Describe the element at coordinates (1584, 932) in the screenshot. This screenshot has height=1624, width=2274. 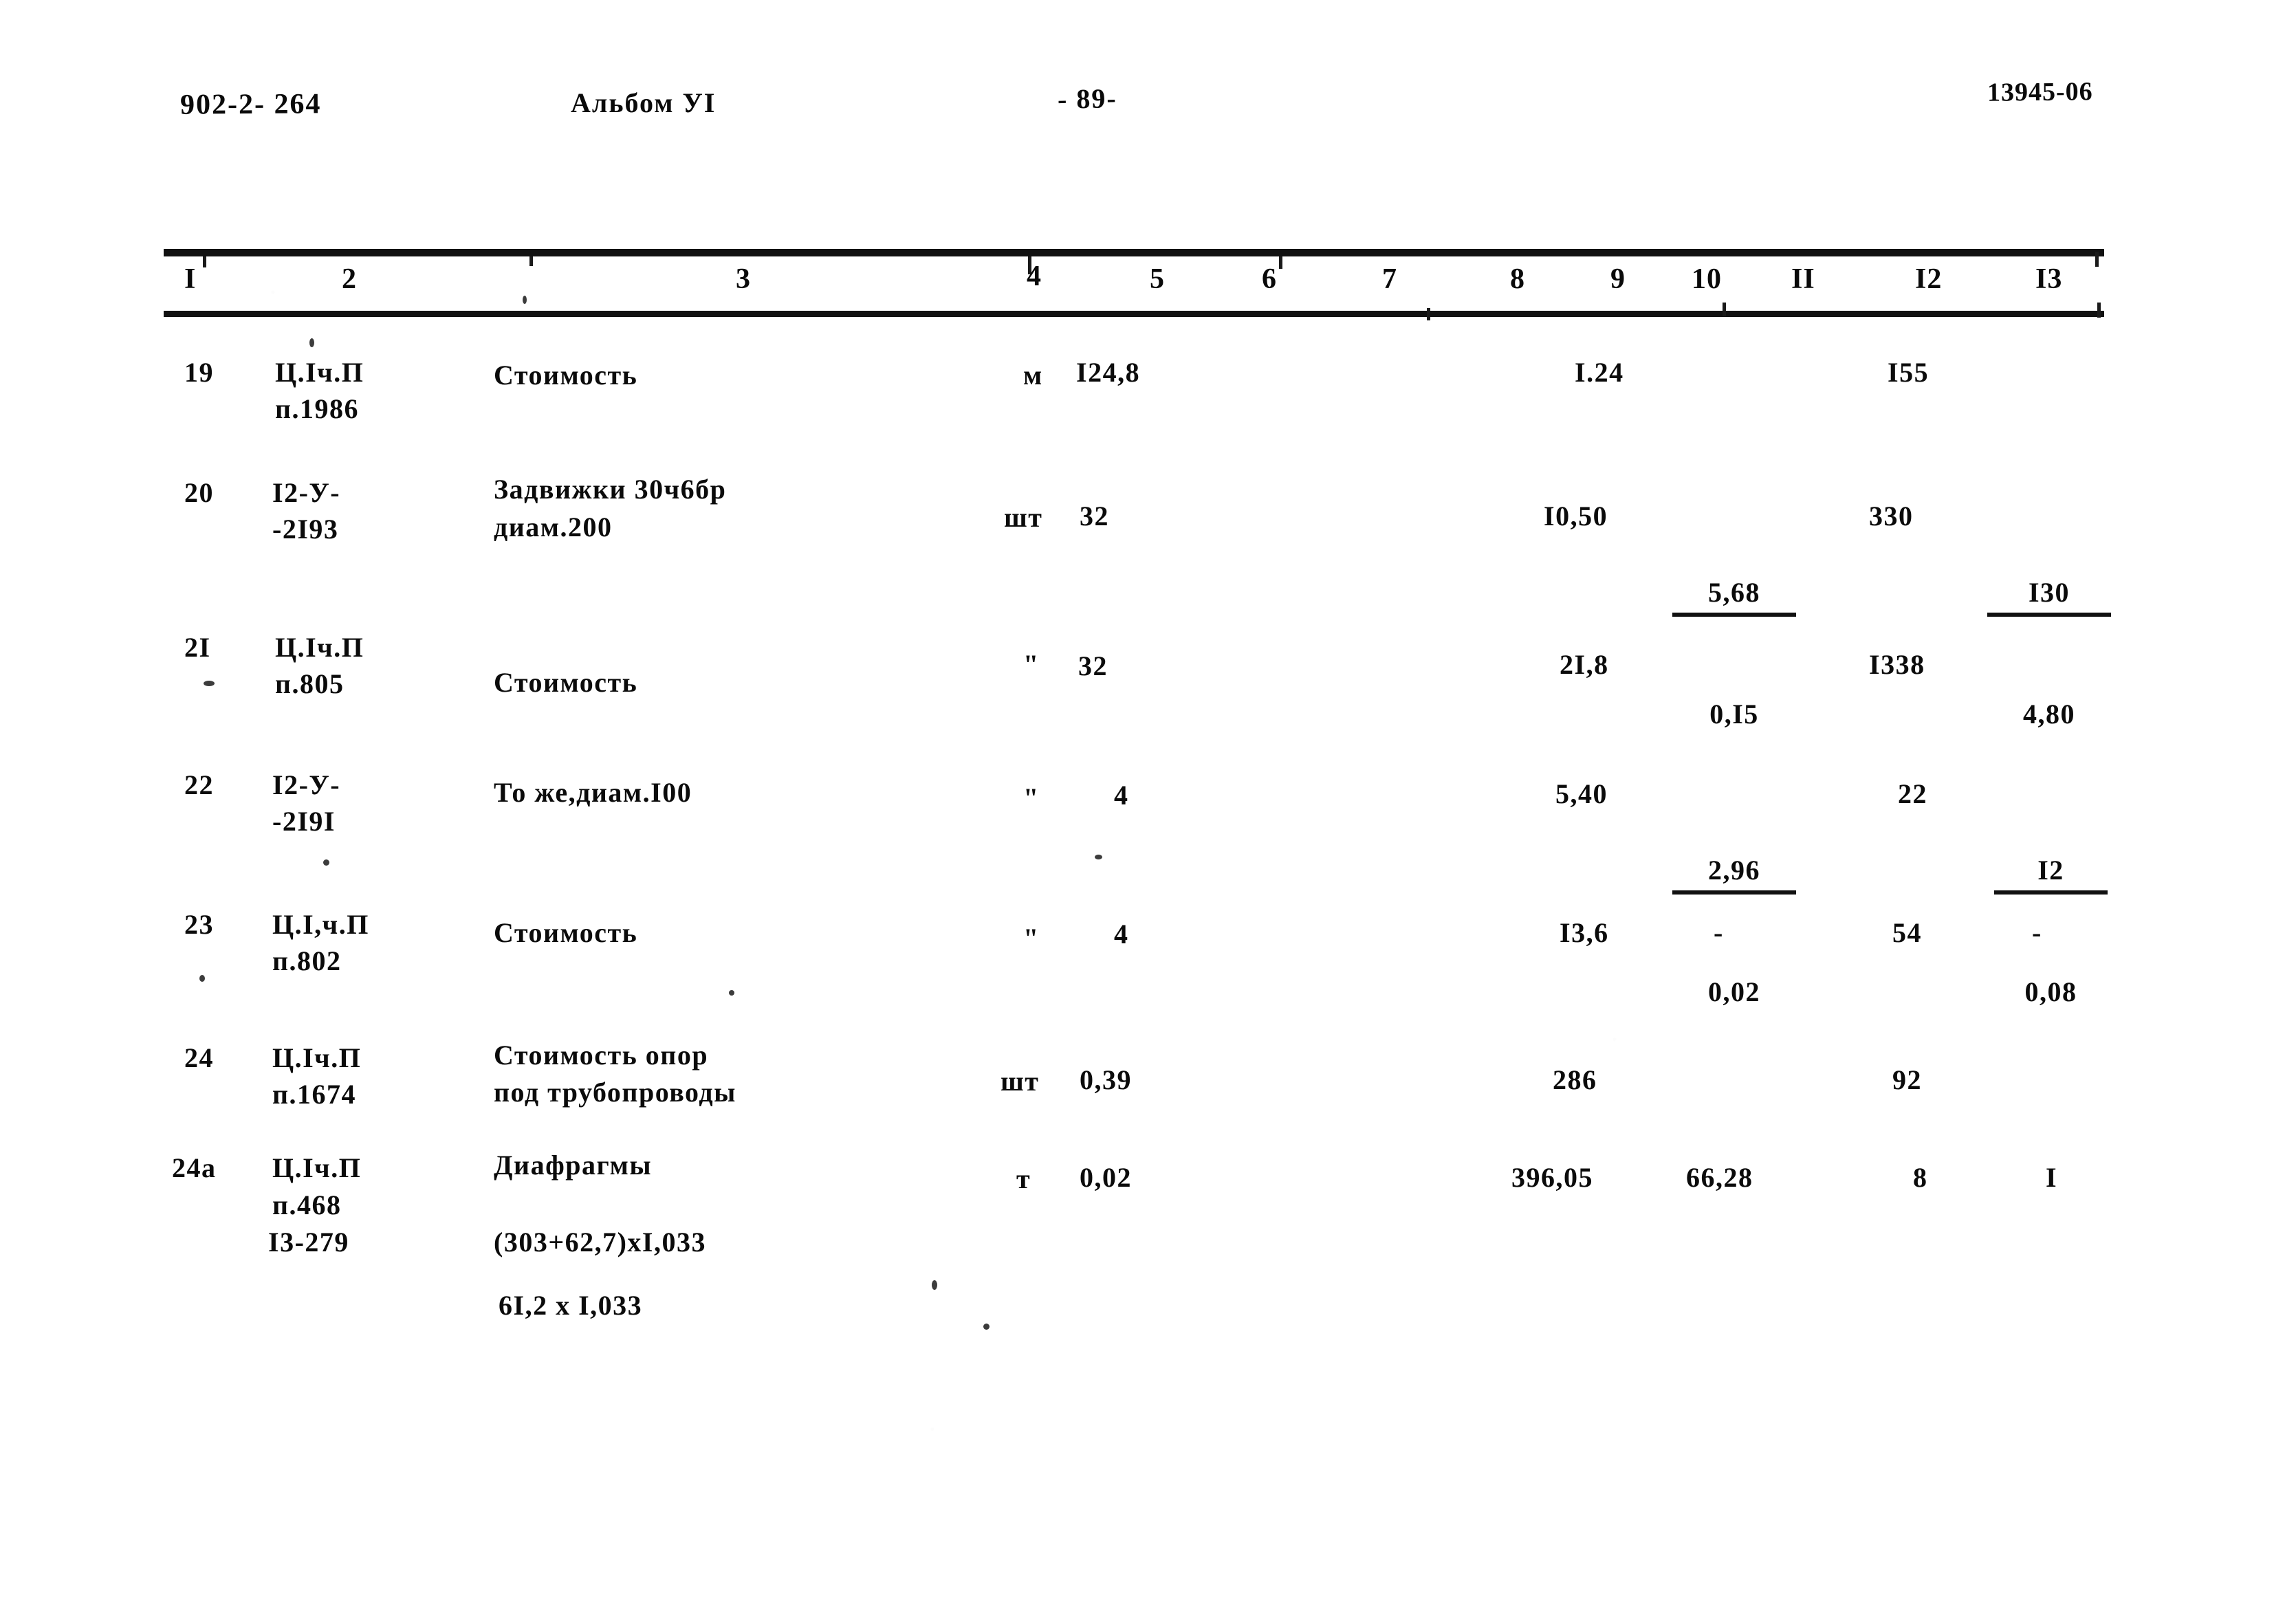
I see `row-col9: I3,6` at that location.